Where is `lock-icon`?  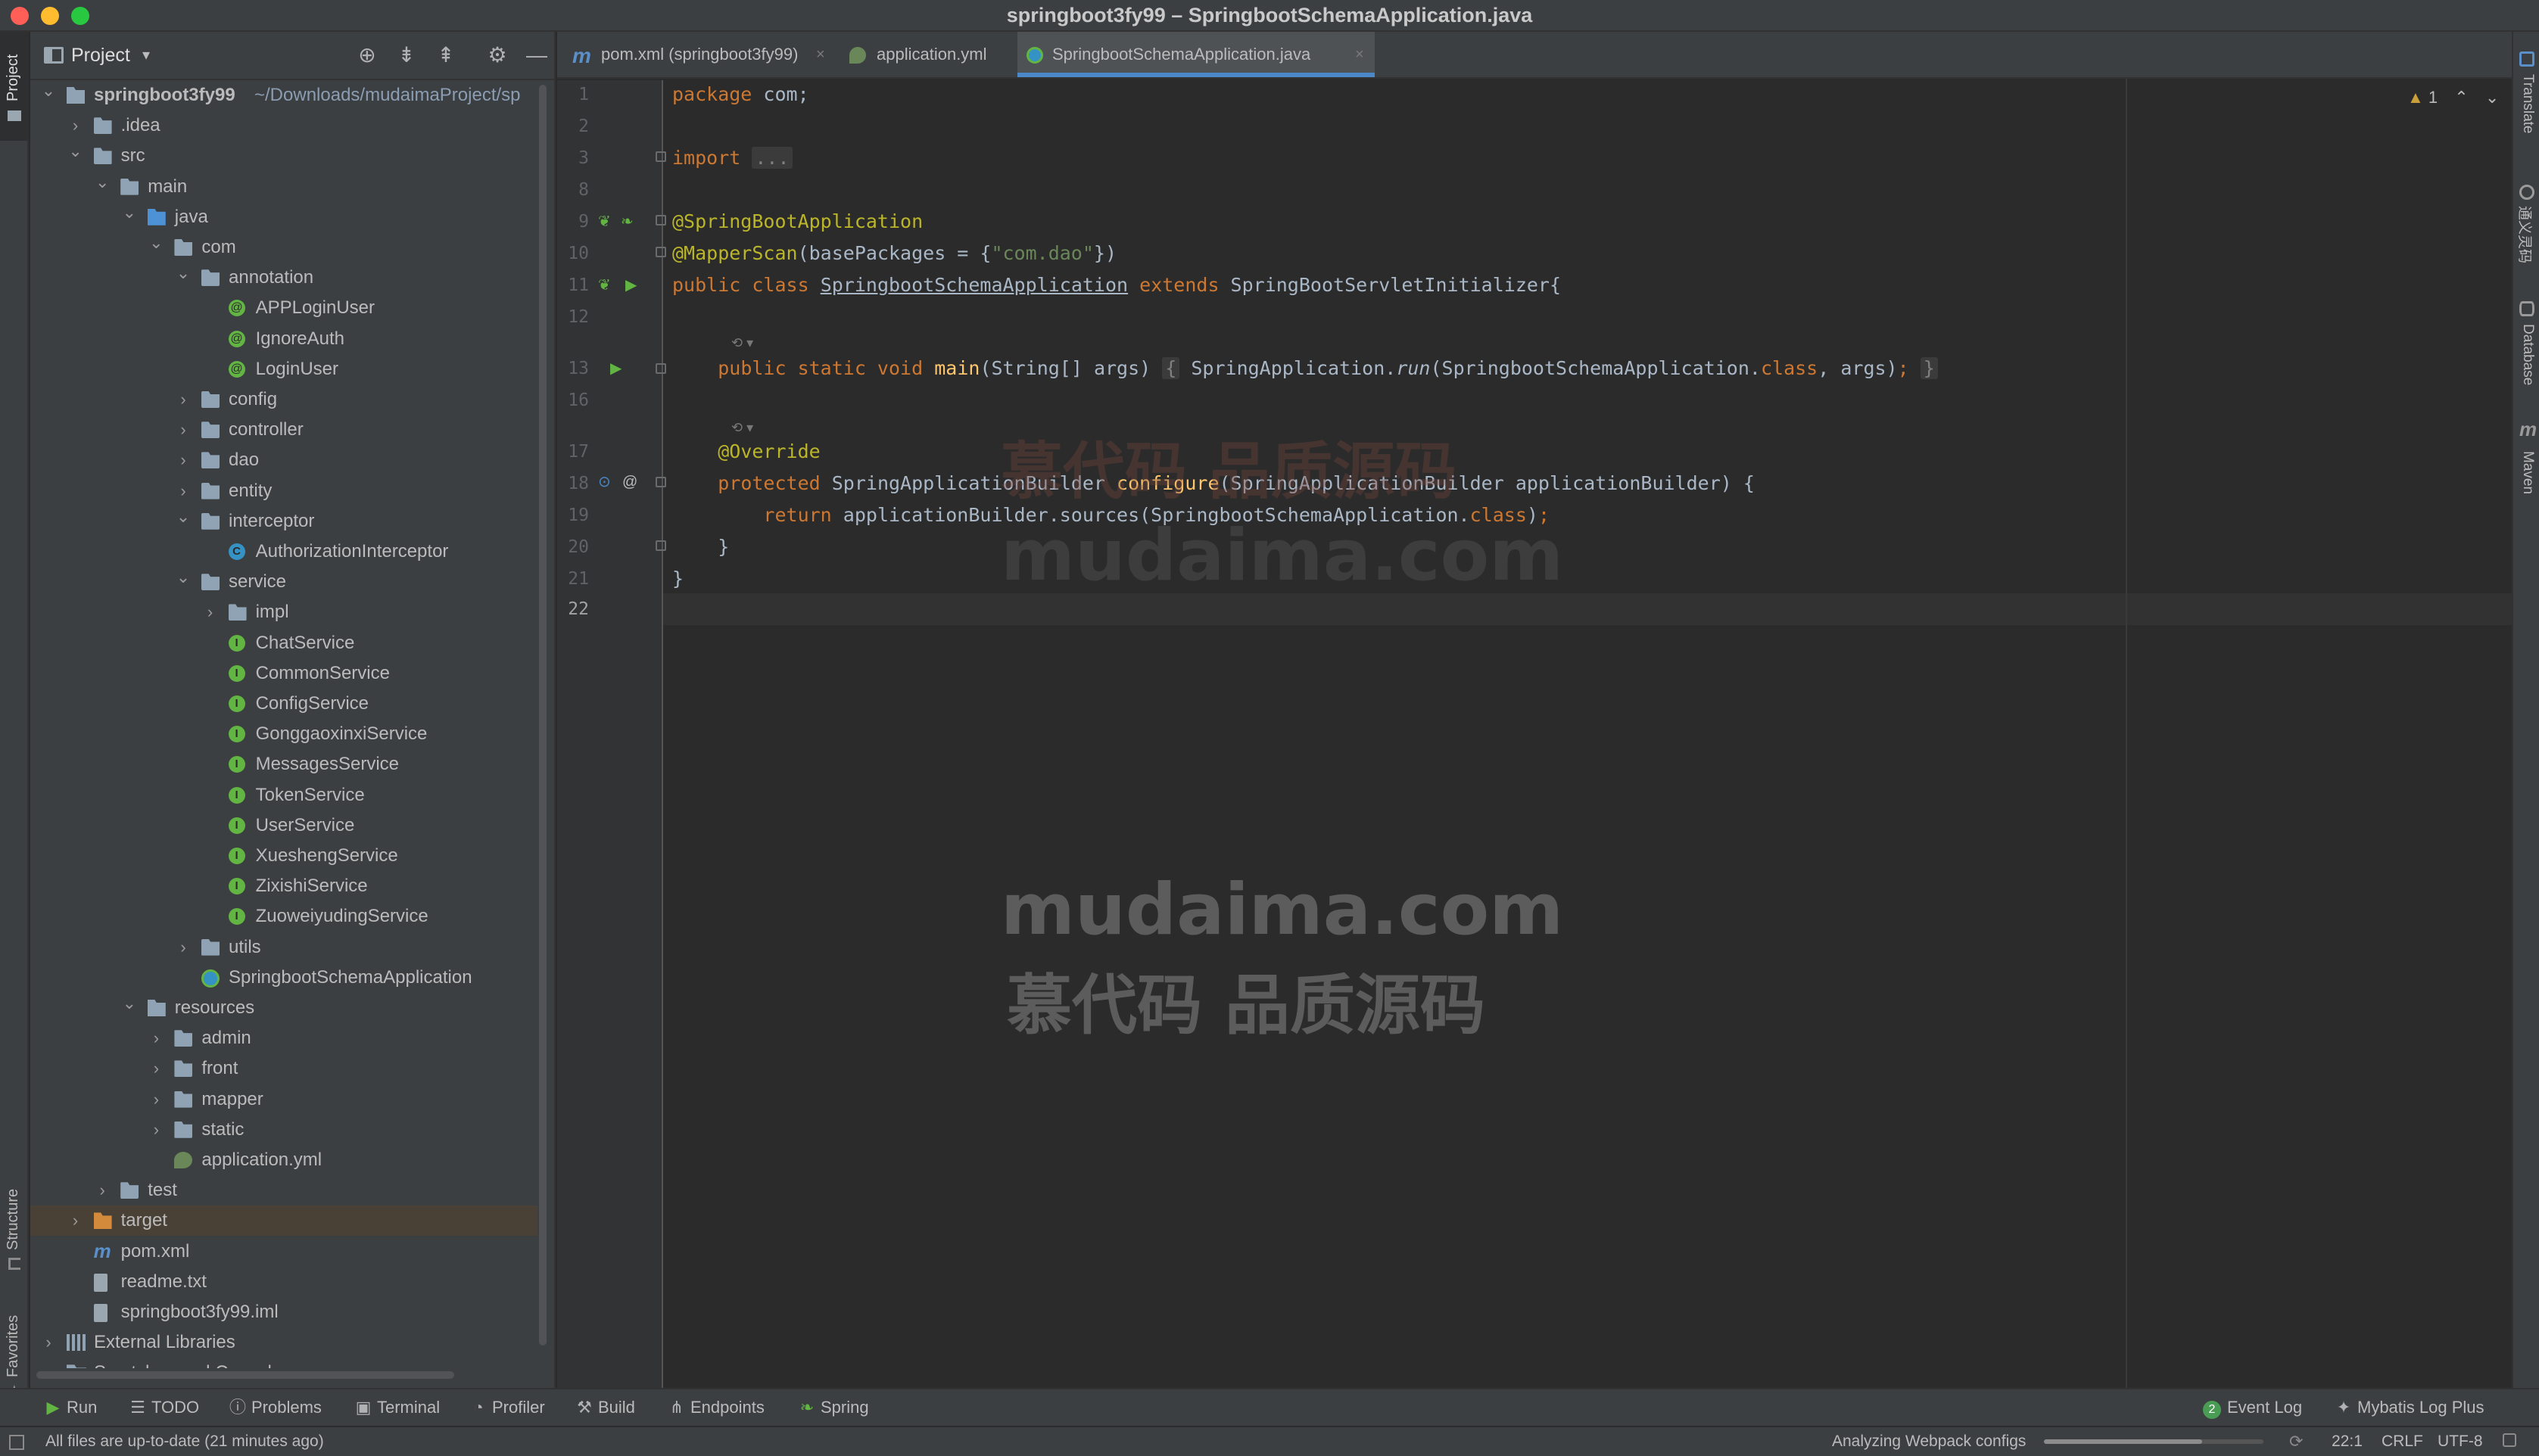
lock-icon is located at coordinates (2509, 1440).